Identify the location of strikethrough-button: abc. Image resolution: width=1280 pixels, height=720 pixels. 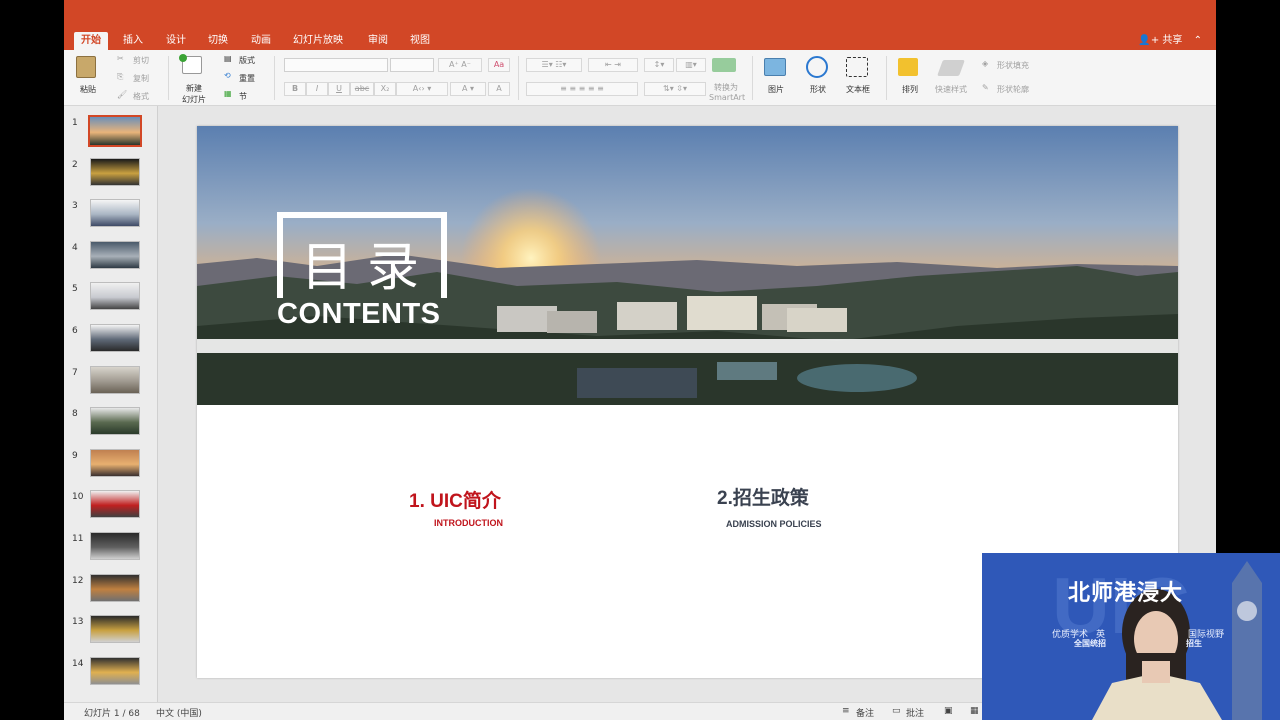
(362, 89).